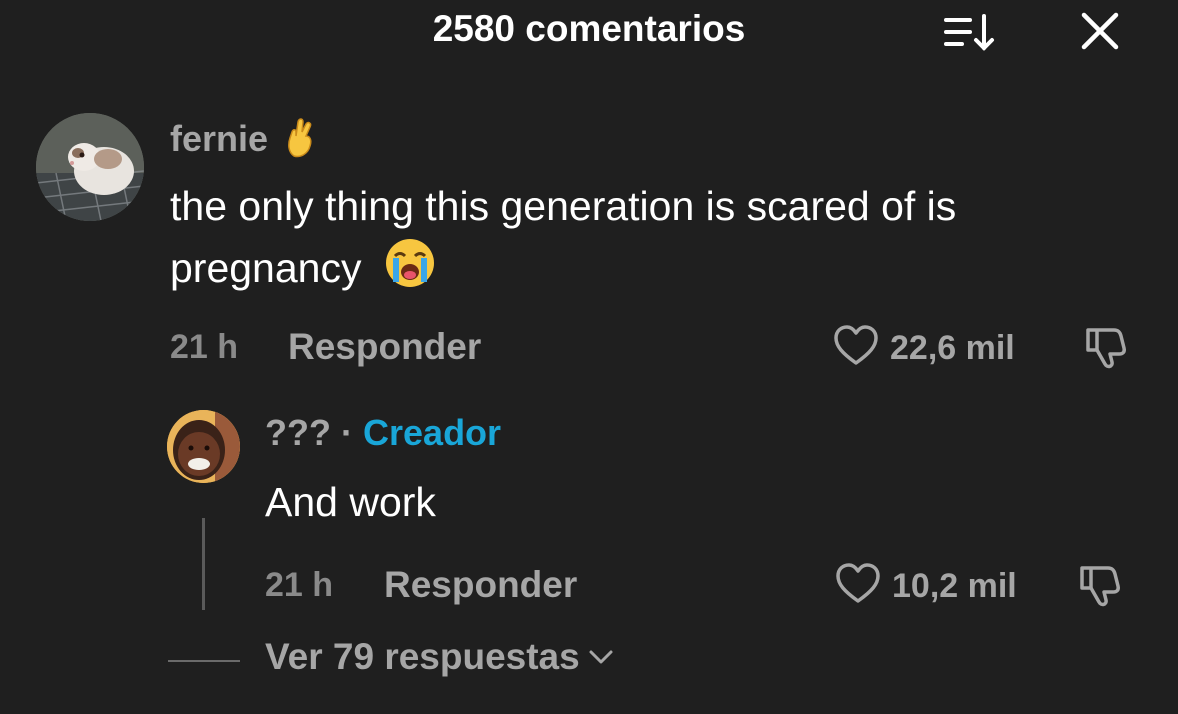 The width and height of the screenshot is (1178, 714). What do you see at coordinates (410, 271) in the screenshot?
I see `loudly-crying-face-icon` at bounding box center [410, 271].